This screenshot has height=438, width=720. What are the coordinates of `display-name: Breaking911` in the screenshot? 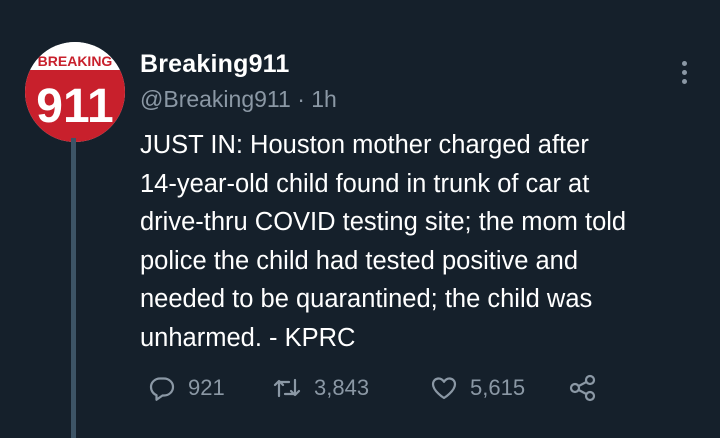 It's located at (215, 64).